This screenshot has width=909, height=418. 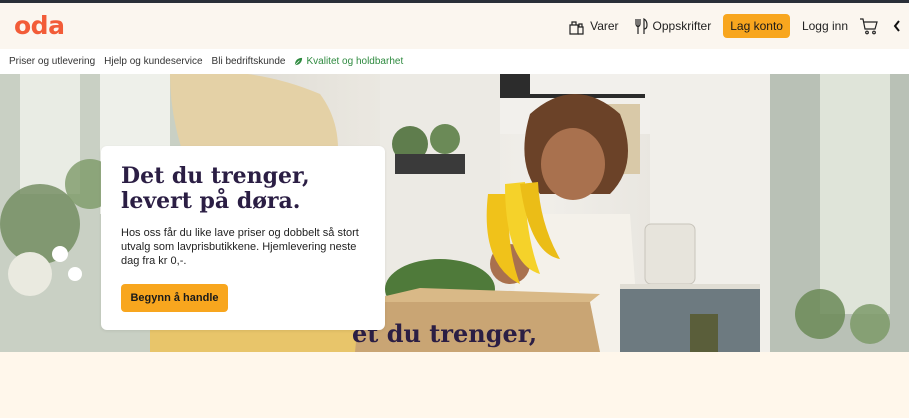 I want to click on login-label: Logg inn, so click(x=824, y=26).